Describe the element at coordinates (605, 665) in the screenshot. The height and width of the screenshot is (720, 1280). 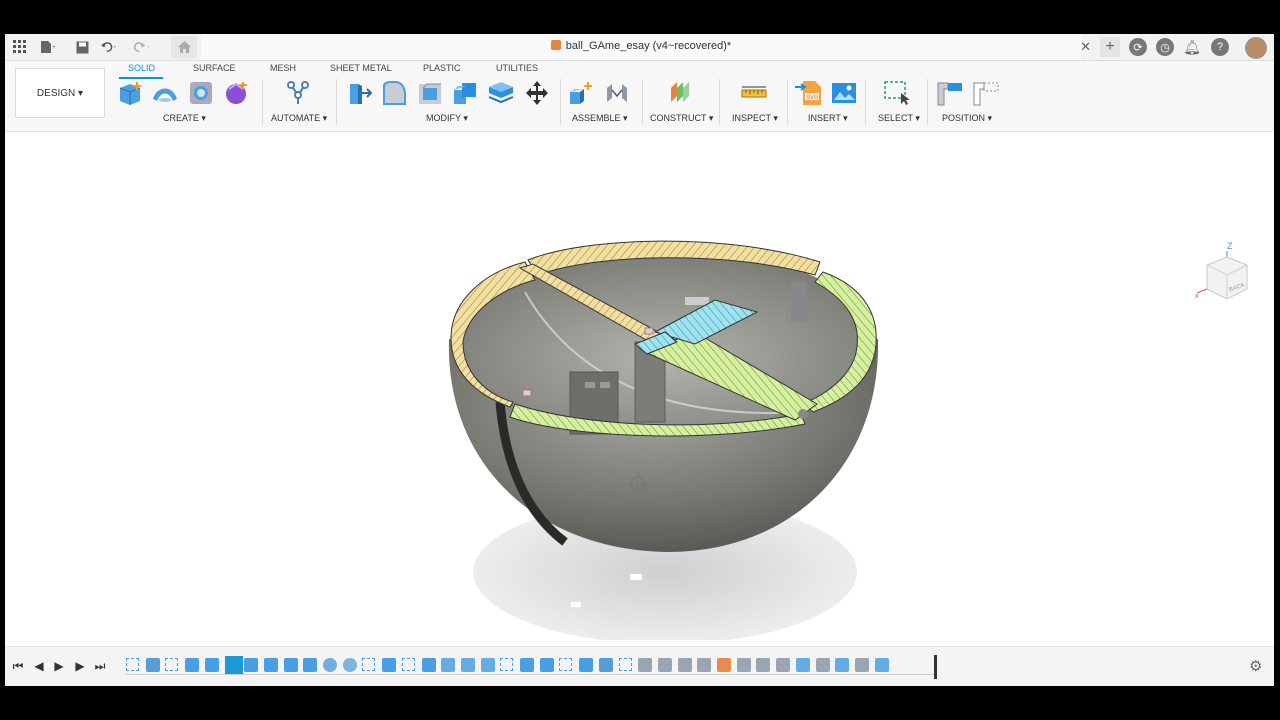
I see `timeline-feature-combine-icon` at that location.